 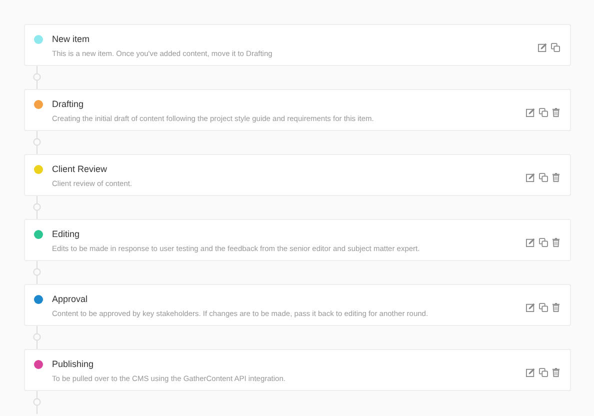 I want to click on step-title: Approval, so click(x=70, y=299).